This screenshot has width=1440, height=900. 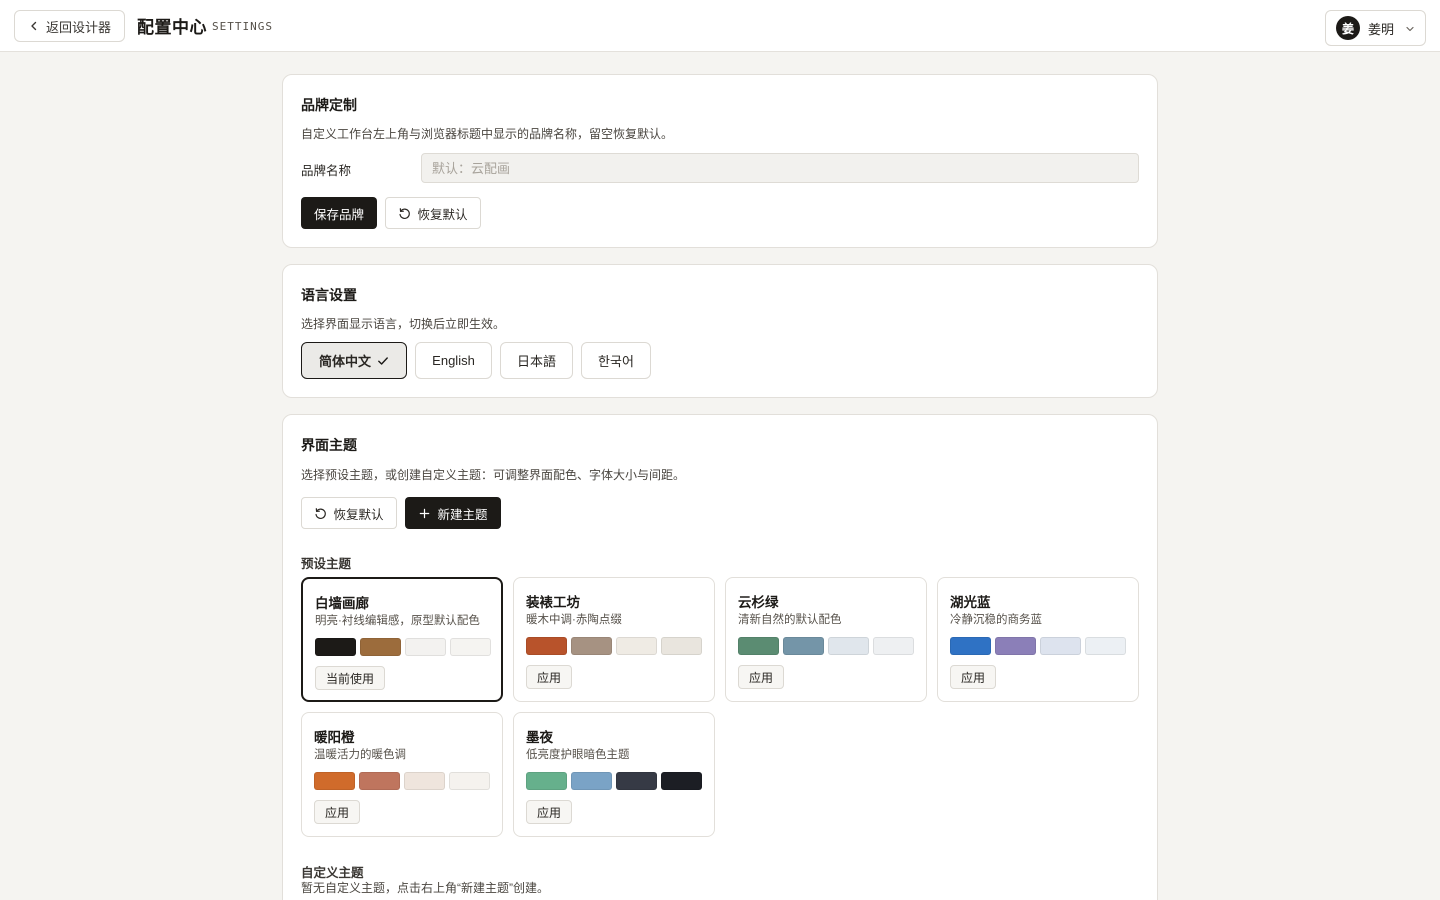 I want to click on language-option-ko: 한국어, so click(x=616, y=360).